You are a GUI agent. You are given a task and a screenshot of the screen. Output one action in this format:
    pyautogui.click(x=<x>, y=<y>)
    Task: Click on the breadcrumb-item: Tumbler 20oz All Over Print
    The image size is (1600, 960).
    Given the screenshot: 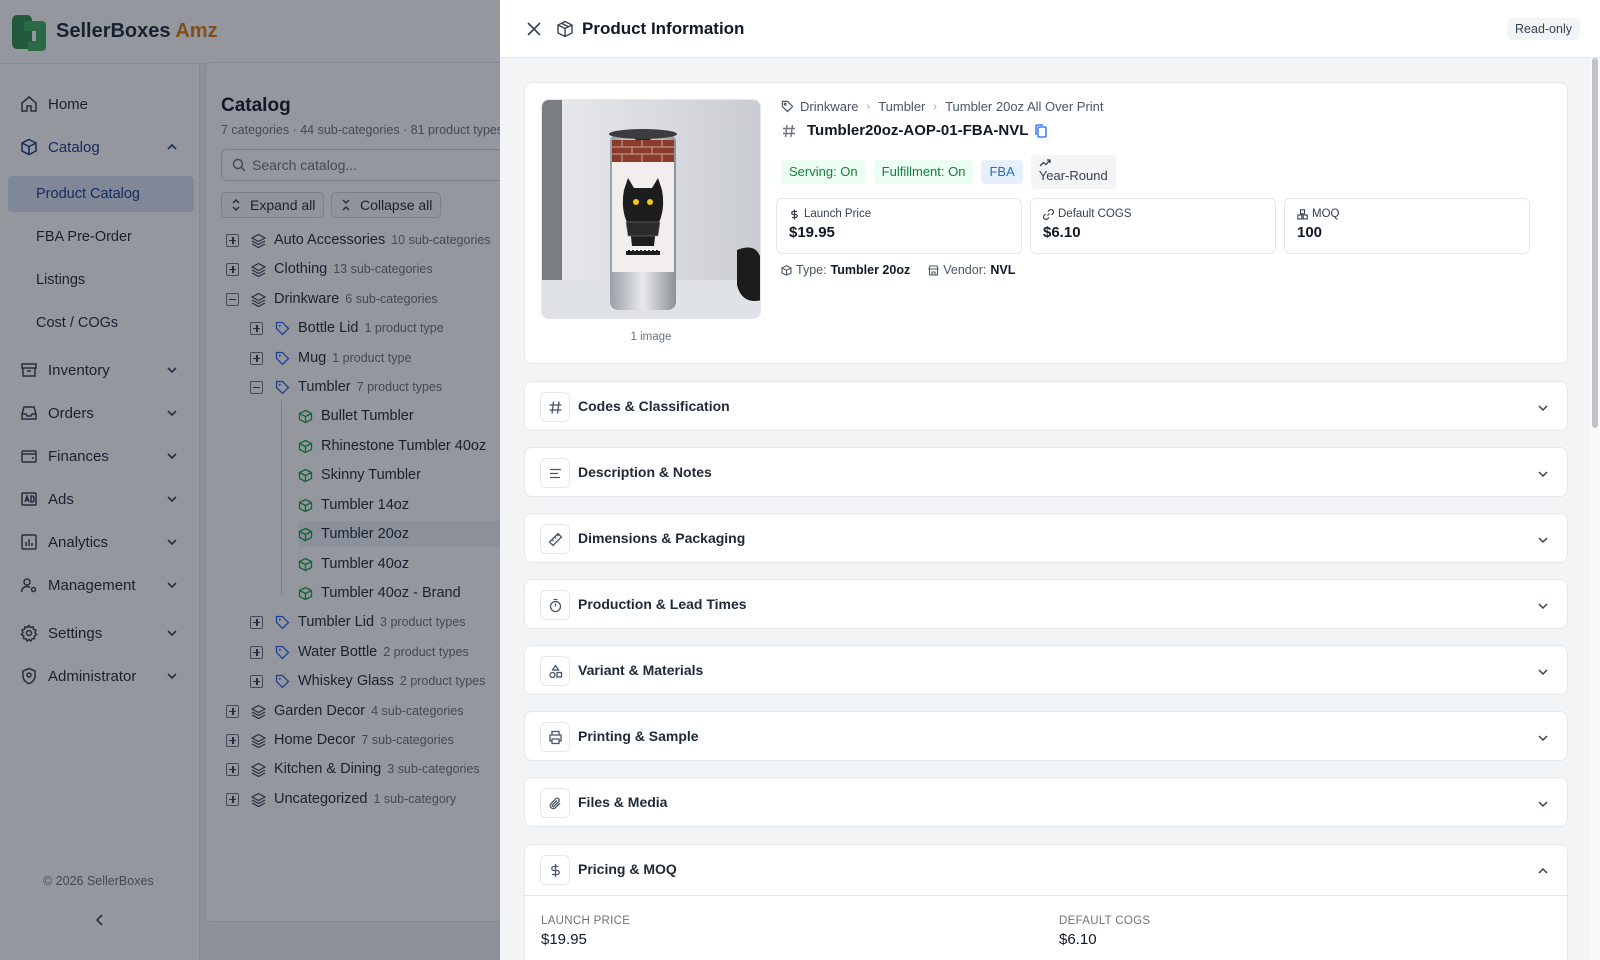 What is the action you would take?
    pyautogui.click(x=1024, y=106)
    